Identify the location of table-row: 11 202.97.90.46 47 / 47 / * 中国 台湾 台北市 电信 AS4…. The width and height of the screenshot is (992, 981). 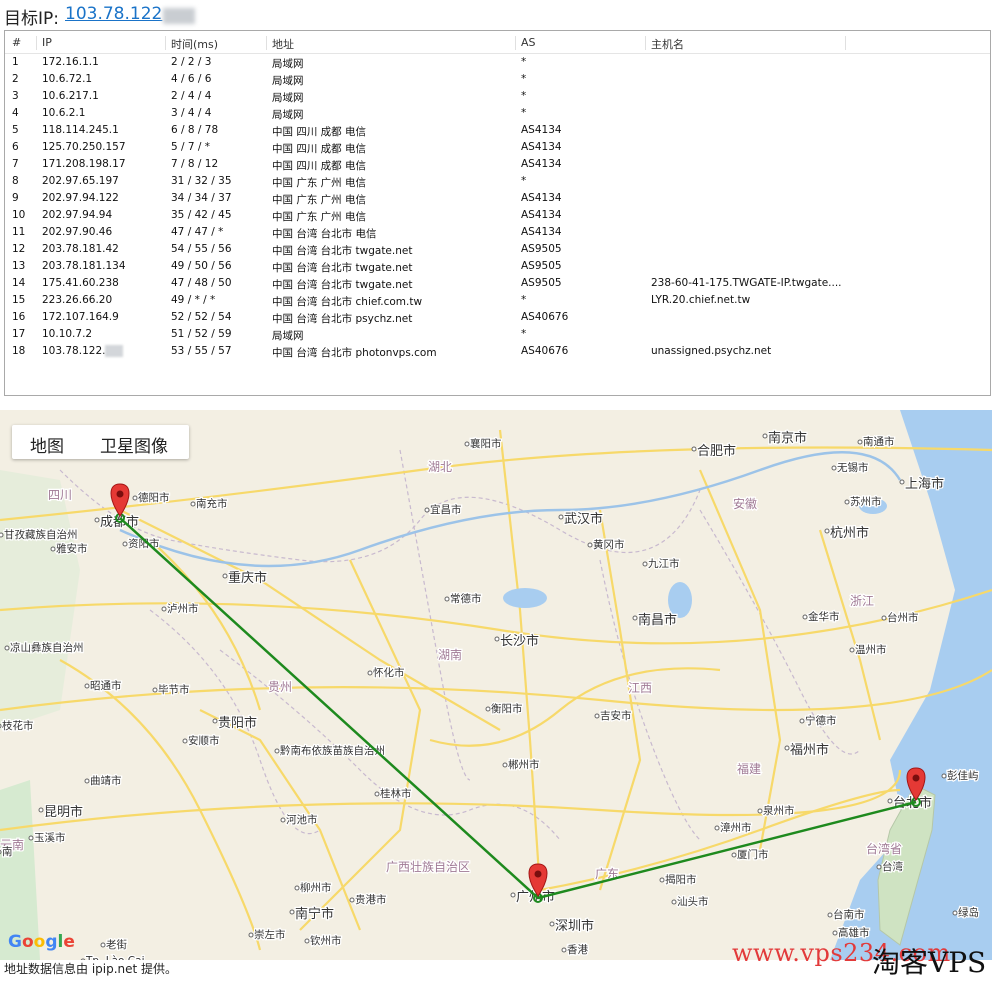
(497, 232).